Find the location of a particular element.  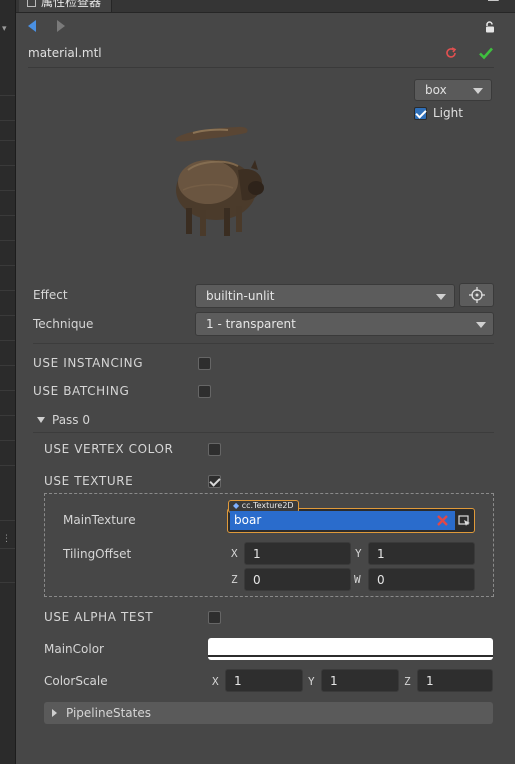

asset-picker-icon is located at coordinates (464, 520).